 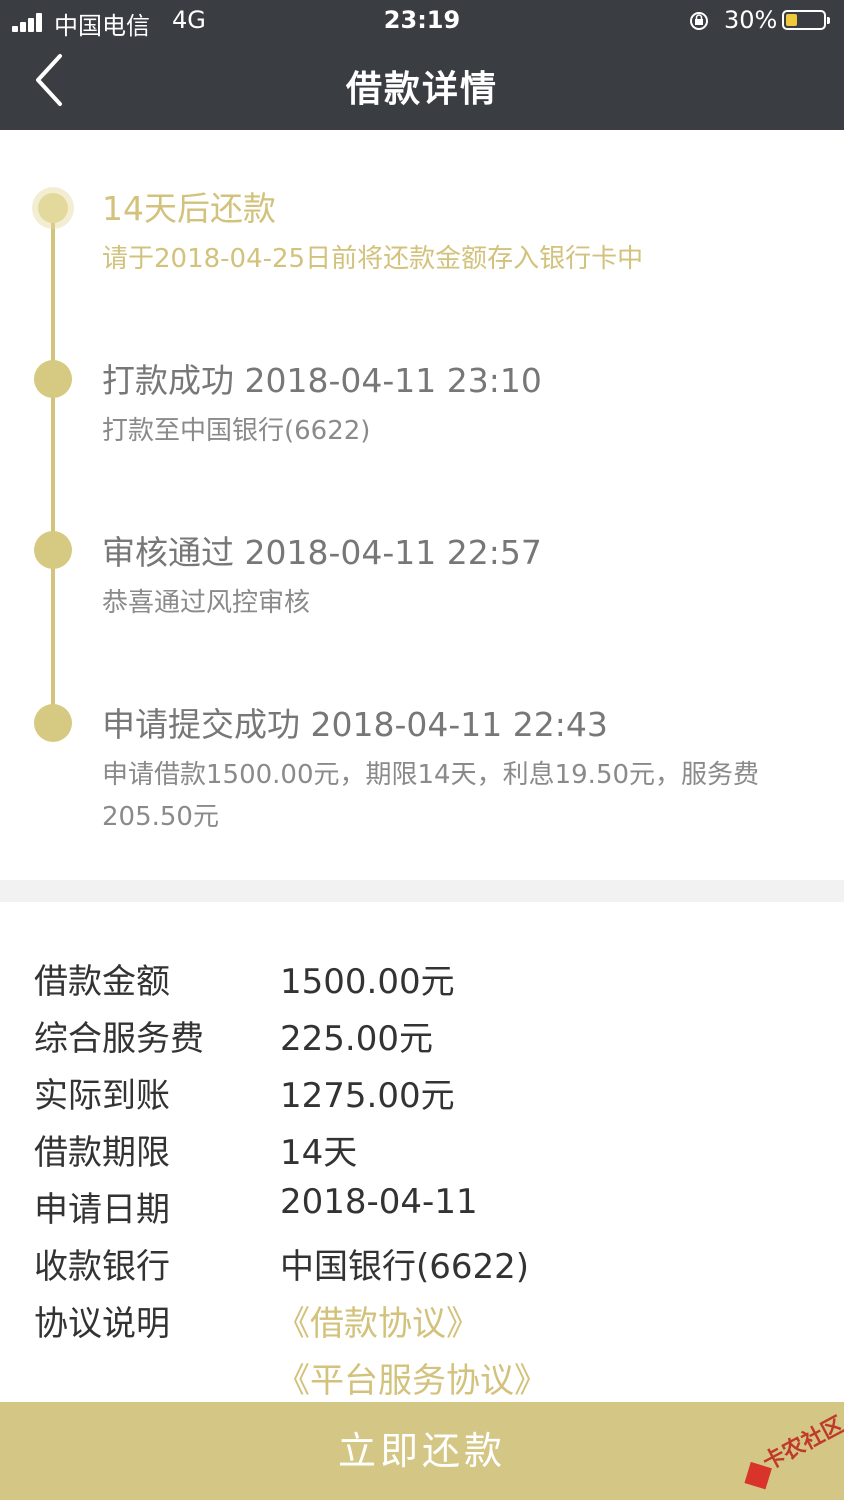 What do you see at coordinates (189, 208) in the screenshot?
I see `timeline-step-title: 14天后还款` at bounding box center [189, 208].